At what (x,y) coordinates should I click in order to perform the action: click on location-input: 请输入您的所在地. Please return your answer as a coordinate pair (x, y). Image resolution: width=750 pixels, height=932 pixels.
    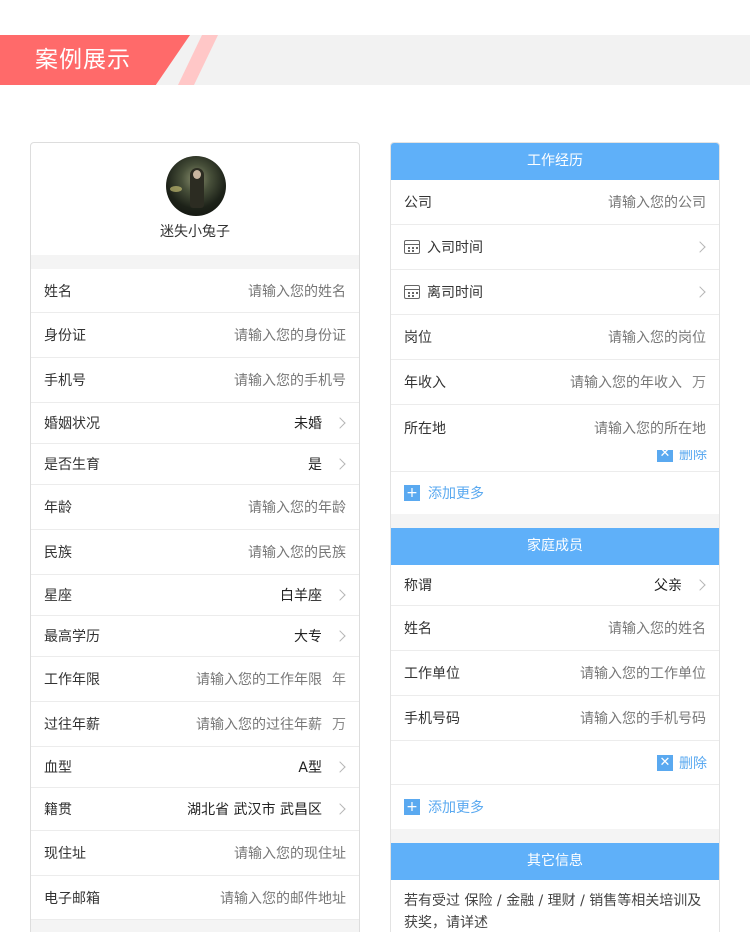
    Looking at the image, I should click on (650, 428).